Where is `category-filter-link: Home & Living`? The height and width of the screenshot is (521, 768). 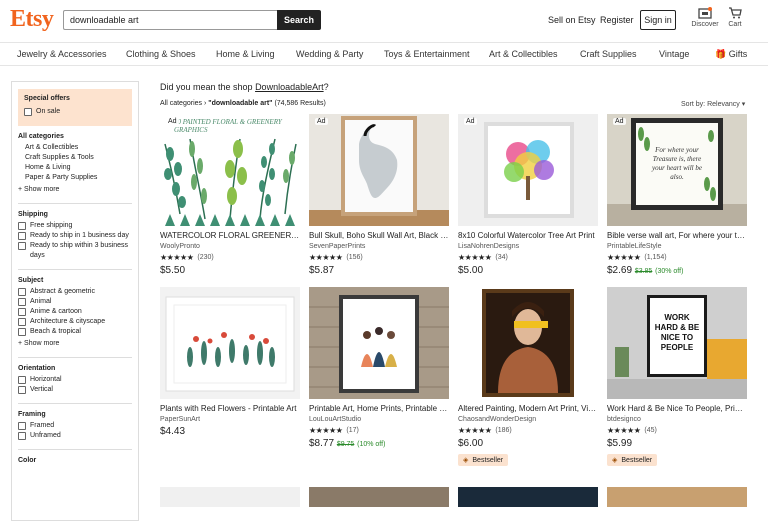
category-filter-link: Home & Living is located at coordinates (75, 168).